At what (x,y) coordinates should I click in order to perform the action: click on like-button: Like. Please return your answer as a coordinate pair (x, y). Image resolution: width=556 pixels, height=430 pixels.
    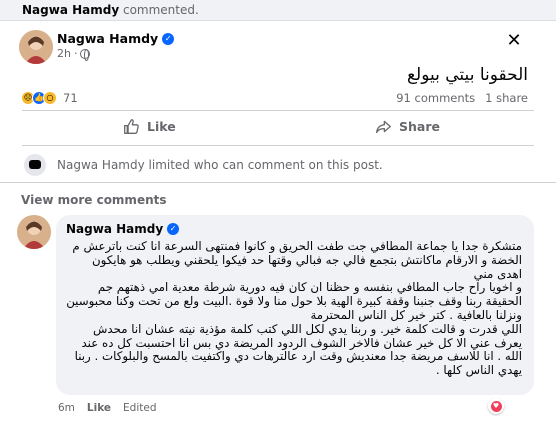
    Looking at the image, I should click on (149, 126).